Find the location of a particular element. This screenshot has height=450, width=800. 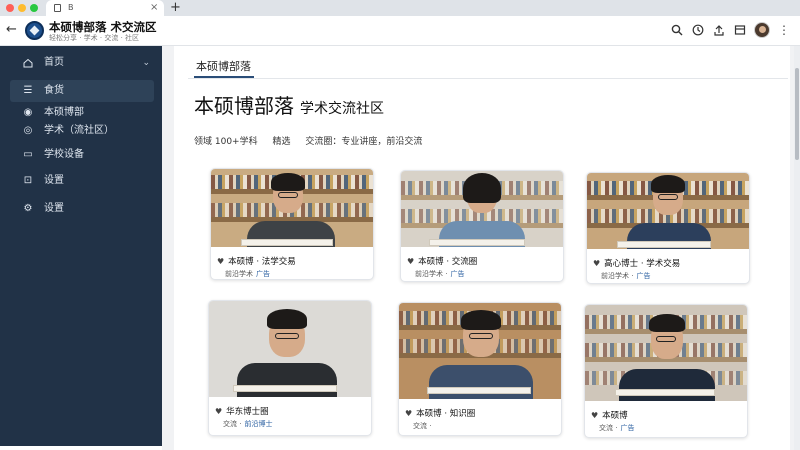

member-card: ♥ 高心博士 · 学术交易 前沿学术 · 广告 is located at coordinates (668, 228).